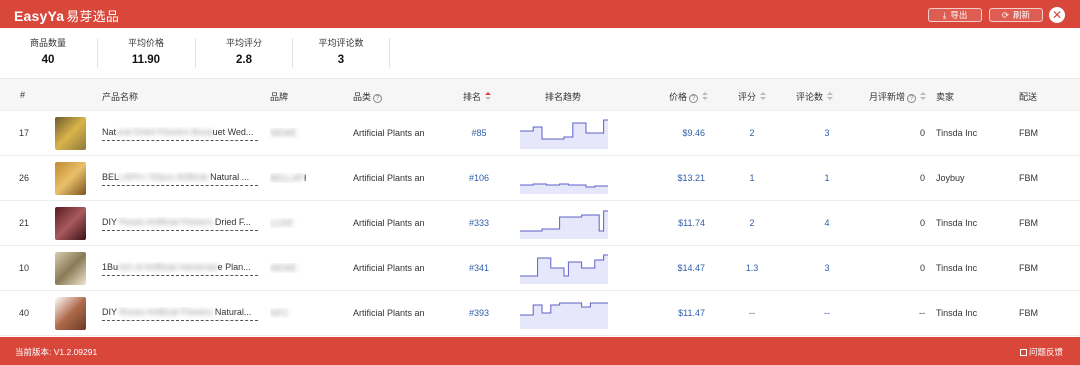 This screenshot has width=1080, height=365. Describe the element at coordinates (563, 97) in the screenshot. I see `column-rank-trend: 排名趋势` at that location.